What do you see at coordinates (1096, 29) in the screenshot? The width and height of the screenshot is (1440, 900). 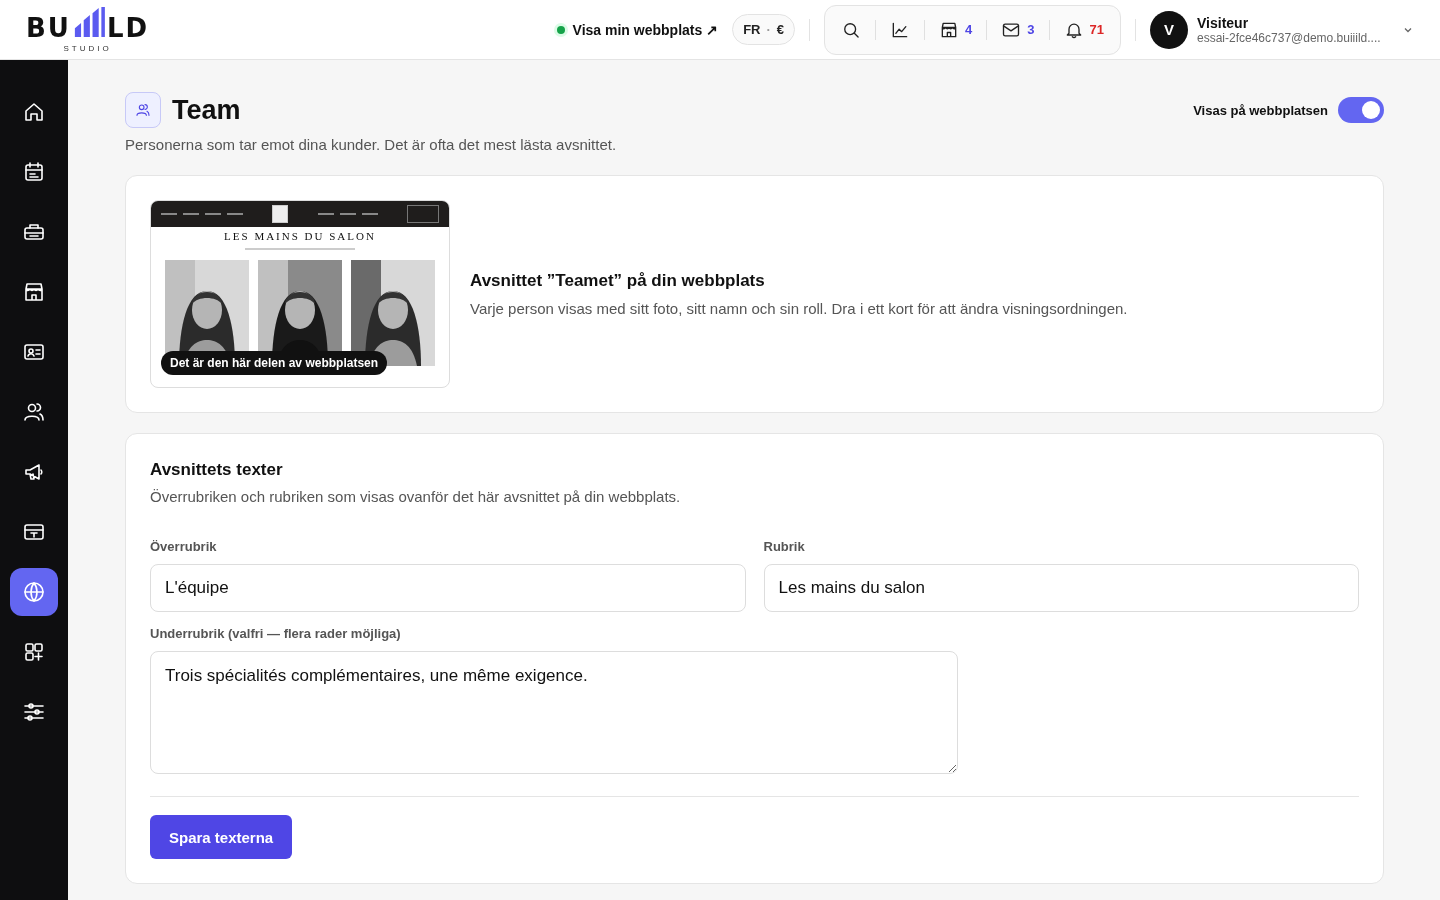 I see `count-label: 71` at bounding box center [1096, 29].